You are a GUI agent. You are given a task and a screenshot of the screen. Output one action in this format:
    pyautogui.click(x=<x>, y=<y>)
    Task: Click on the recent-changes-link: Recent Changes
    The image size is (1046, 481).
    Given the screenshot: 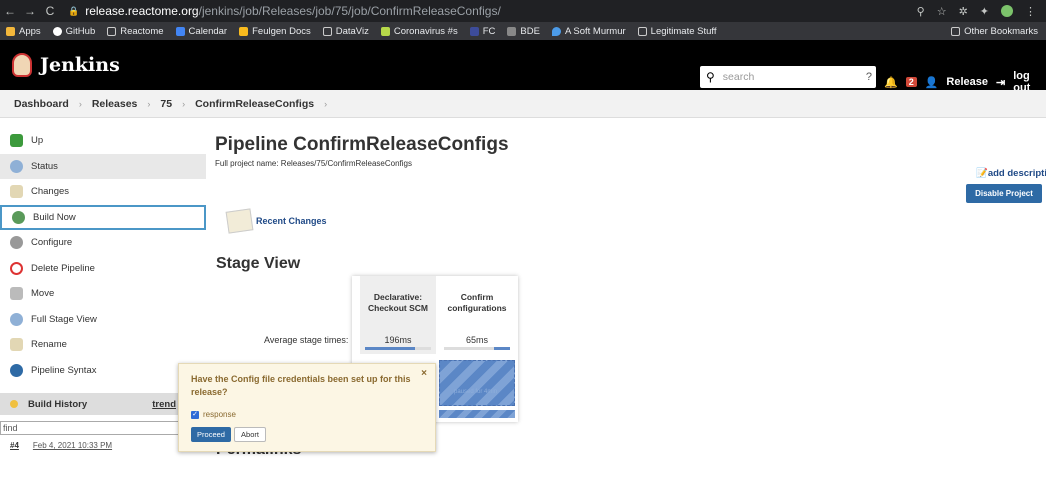 What is the action you would take?
    pyautogui.click(x=291, y=221)
    